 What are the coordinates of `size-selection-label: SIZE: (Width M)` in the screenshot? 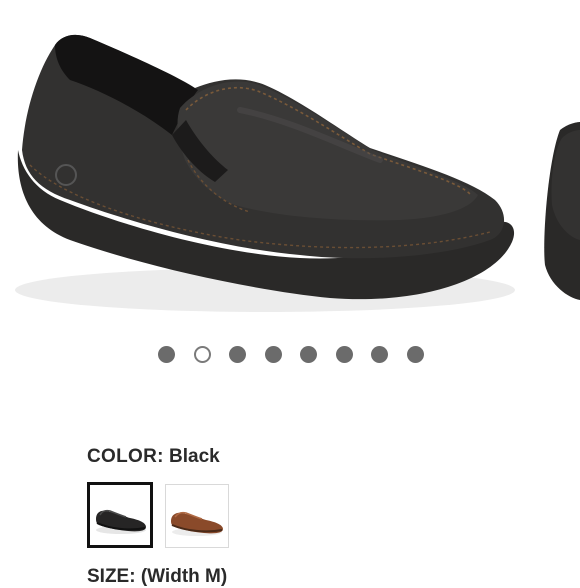 It's located at (157, 576).